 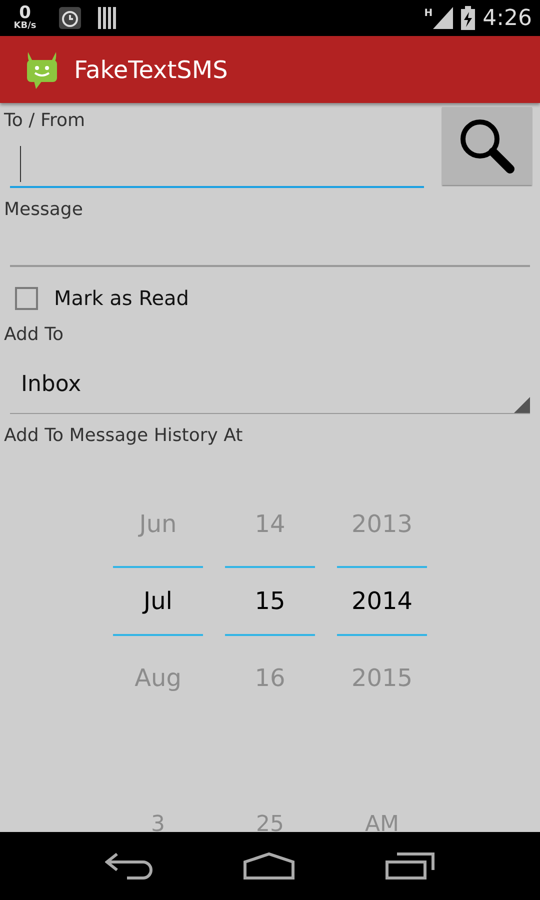 What do you see at coordinates (123, 435) in the screenshot?
I see `field-label: Add To Message History At` at bounding box center [123, 435].